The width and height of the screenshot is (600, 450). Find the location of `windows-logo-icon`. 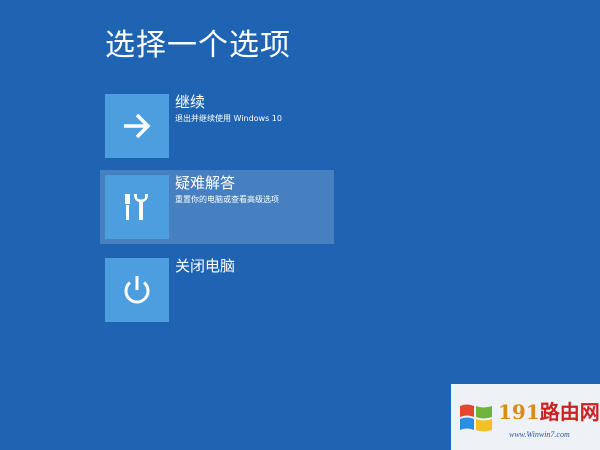

windows-logo-icon is located at coordinates (476, 418).